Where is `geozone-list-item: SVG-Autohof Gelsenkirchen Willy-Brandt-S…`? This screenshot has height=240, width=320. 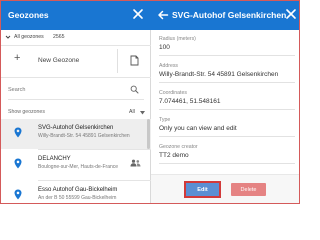
geozone-list-item: SVG-Autohof Gelsenkirchen Willy-Brandt-S… is located at coordinates (76, 134).